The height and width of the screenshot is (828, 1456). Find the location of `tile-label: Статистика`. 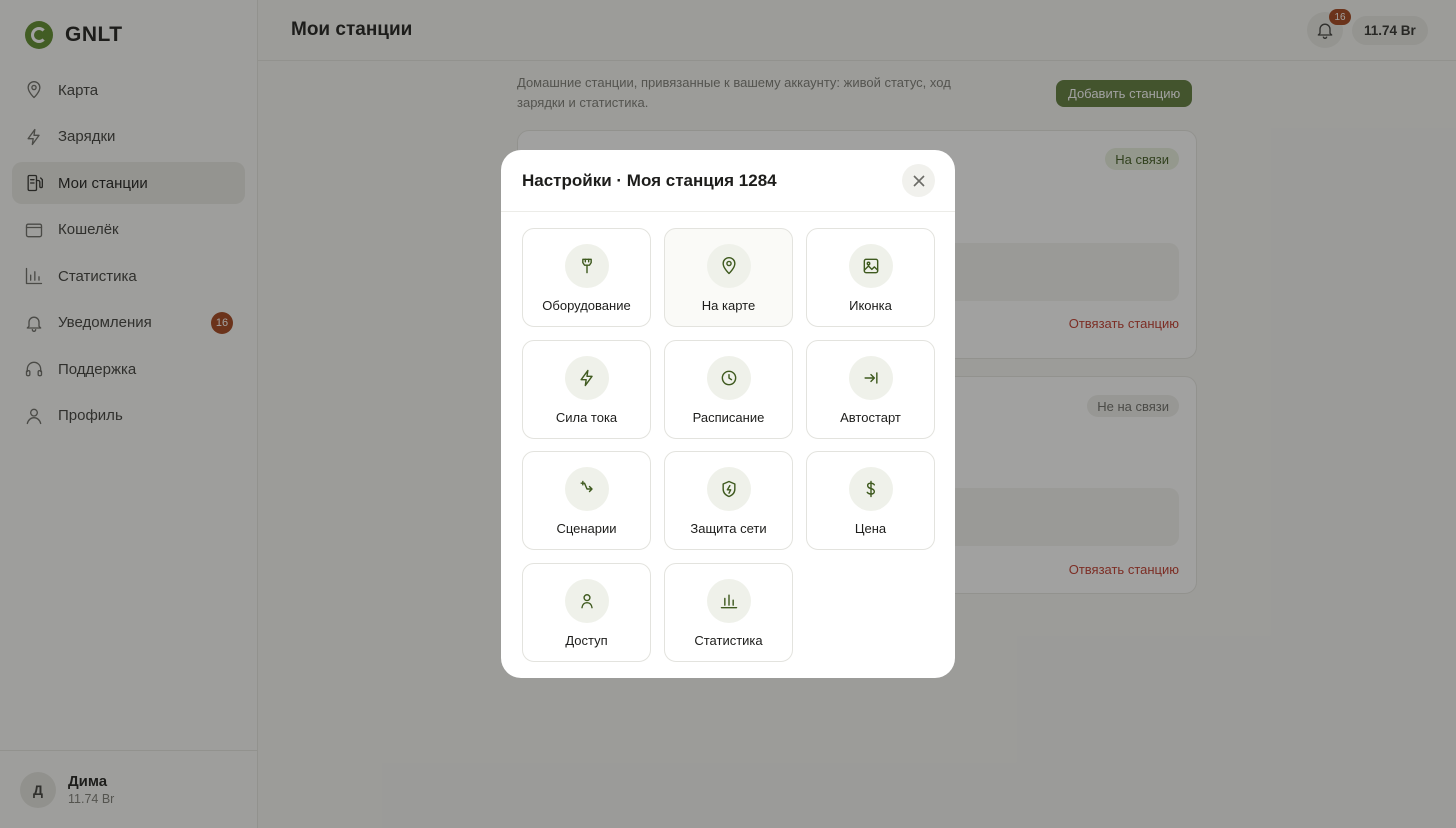

tile-label: Статистика is located at coordinates (728, 640).